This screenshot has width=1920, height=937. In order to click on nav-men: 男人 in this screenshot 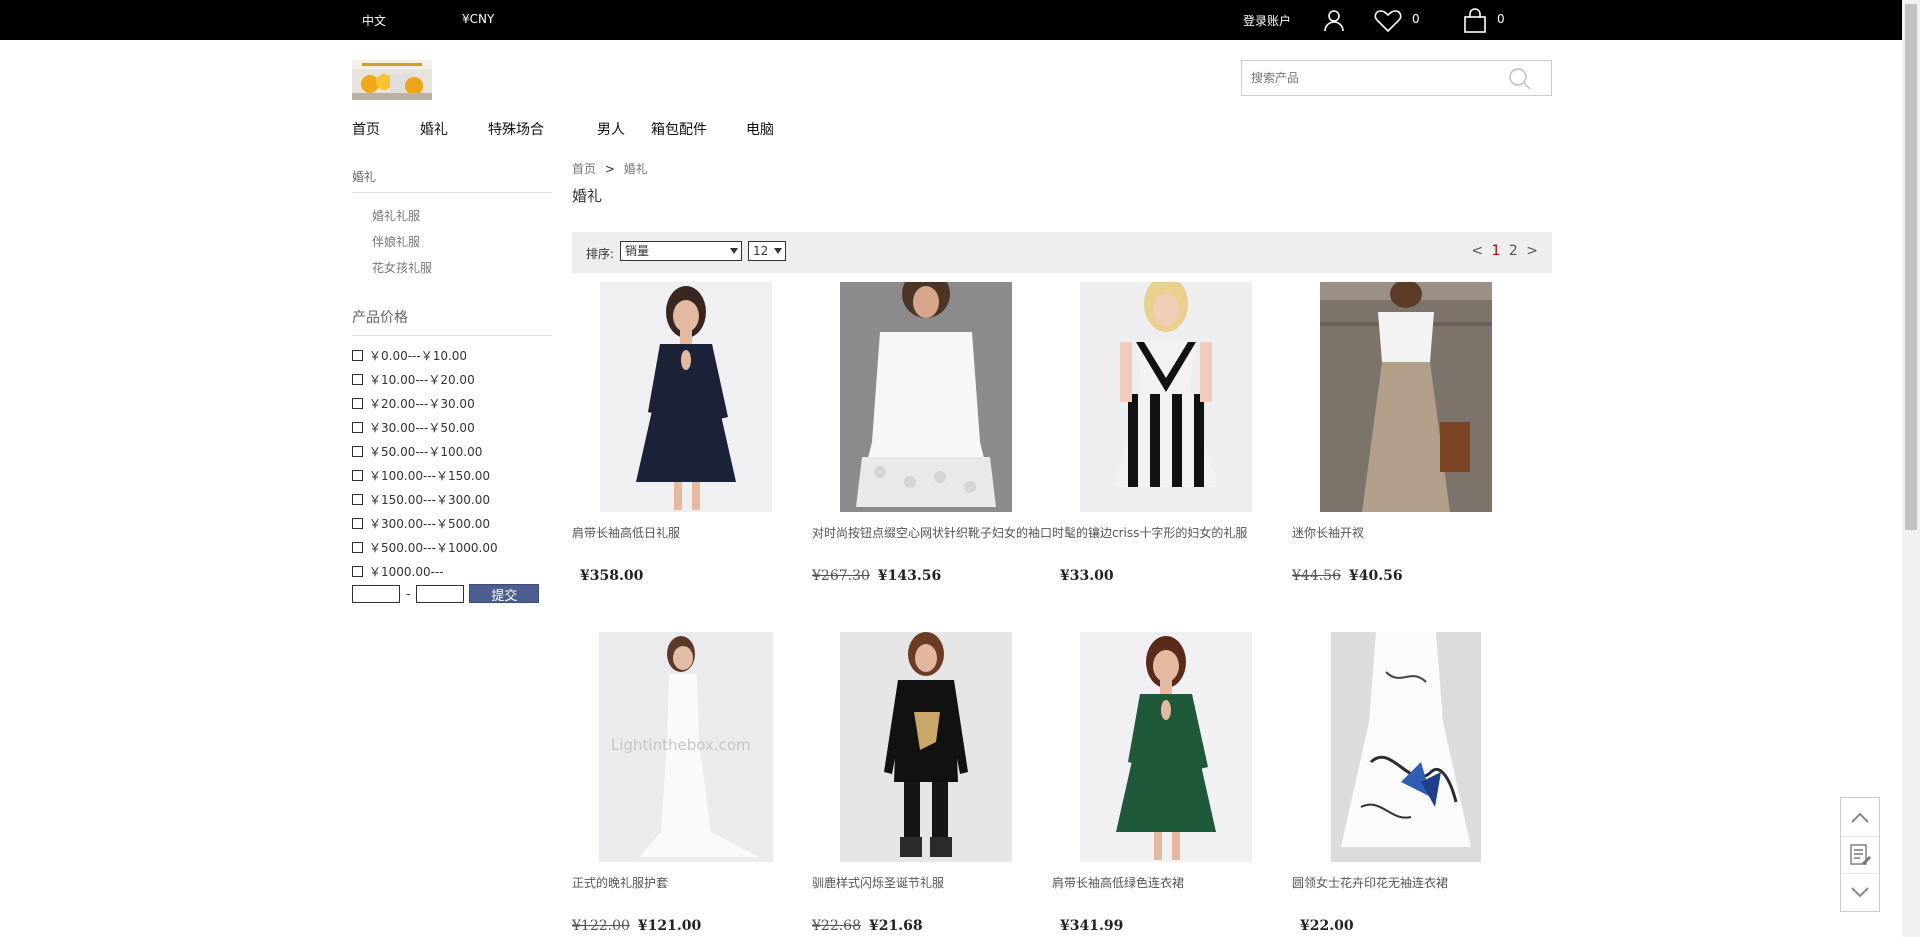, I will do `click(624, 129)`.